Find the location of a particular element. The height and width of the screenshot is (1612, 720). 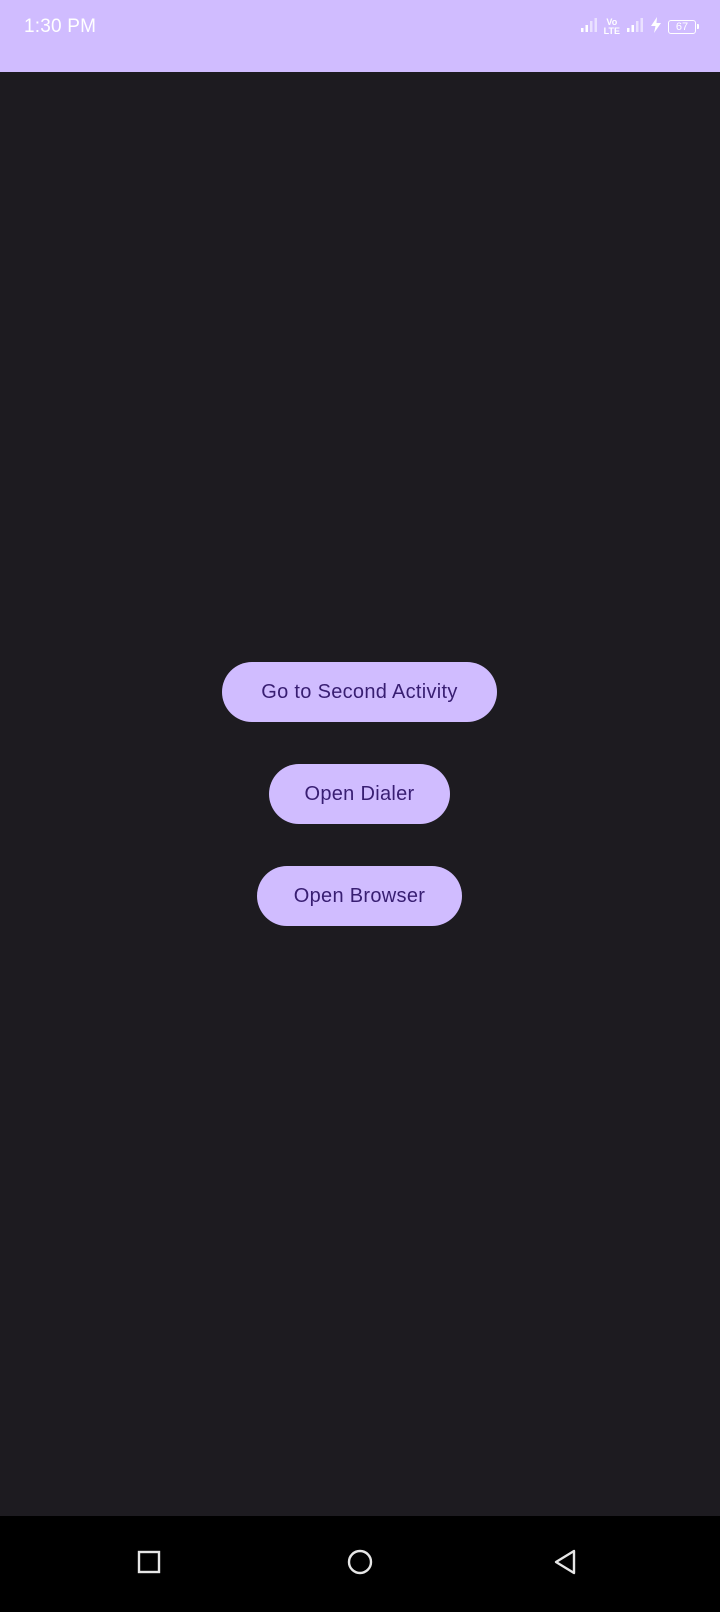

open-browser-button: Open Browser is located at coordinates (359, 896).